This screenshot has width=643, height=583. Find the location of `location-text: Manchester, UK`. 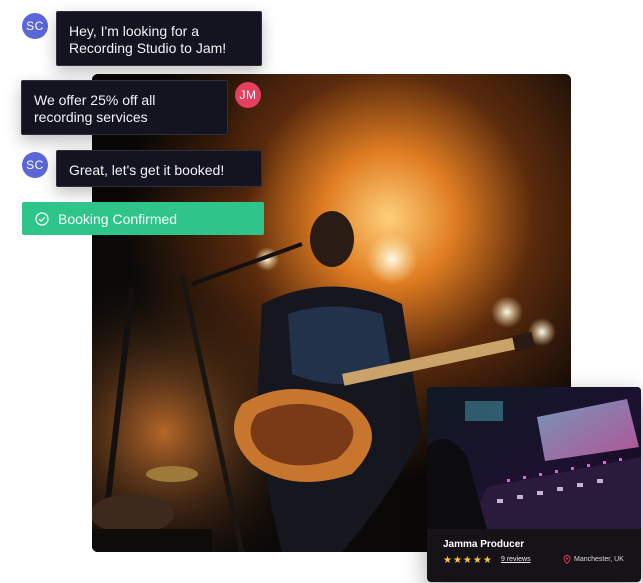

location-text: Manchester, UK is located at coordinates (599, 559).